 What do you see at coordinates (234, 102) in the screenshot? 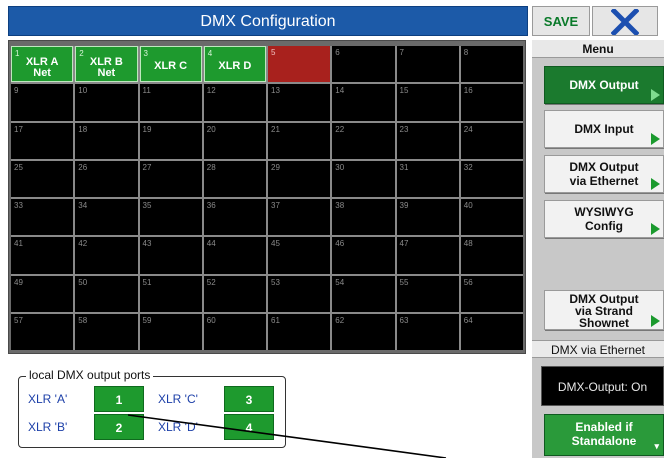
I see `universe-cell: 12` at bounding box center [234, 102].